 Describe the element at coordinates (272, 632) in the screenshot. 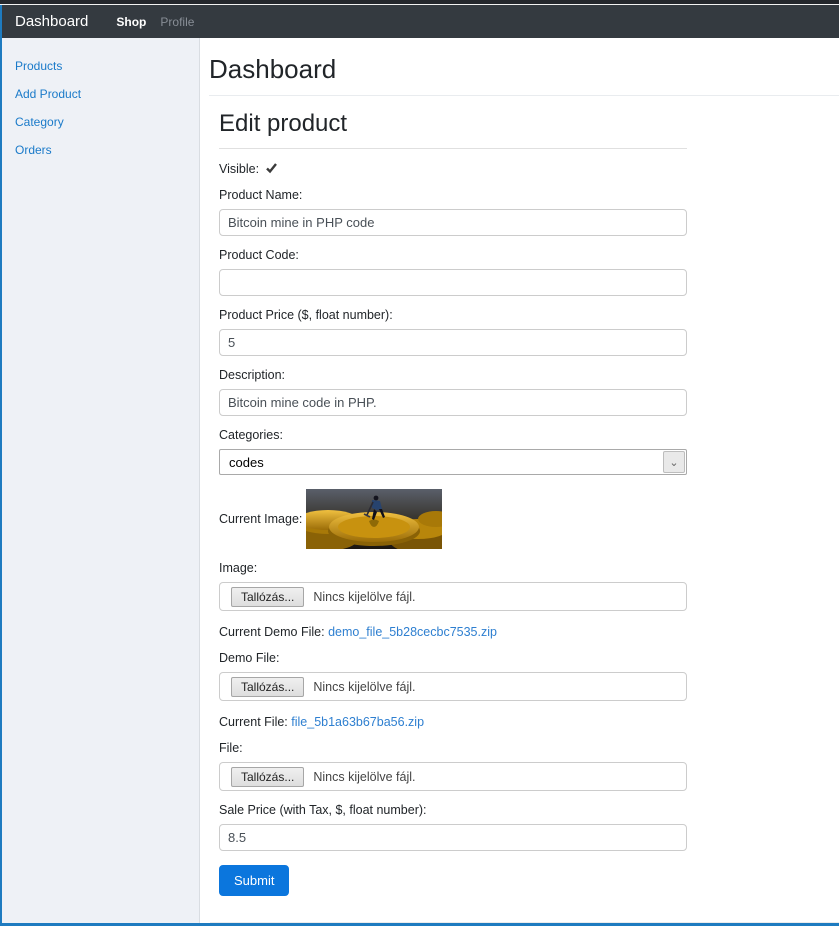

I see `current-demo-file-label: Current Demo File:` at that location.